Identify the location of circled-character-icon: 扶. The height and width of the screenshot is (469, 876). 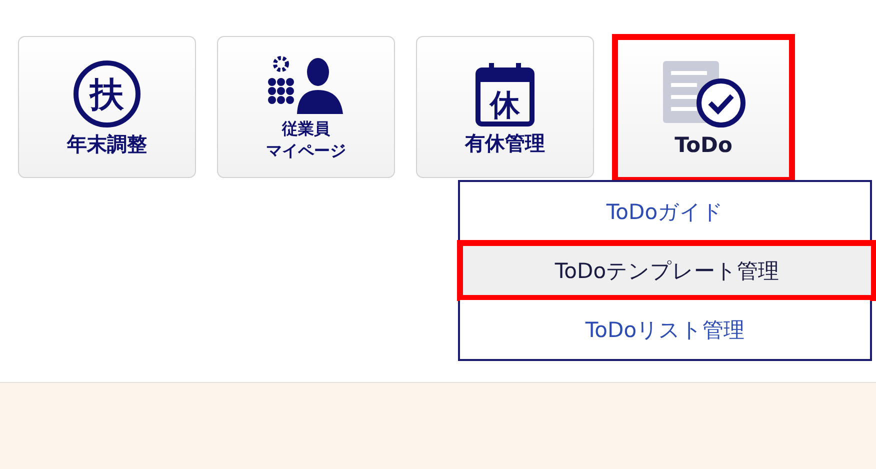
(107, 93).